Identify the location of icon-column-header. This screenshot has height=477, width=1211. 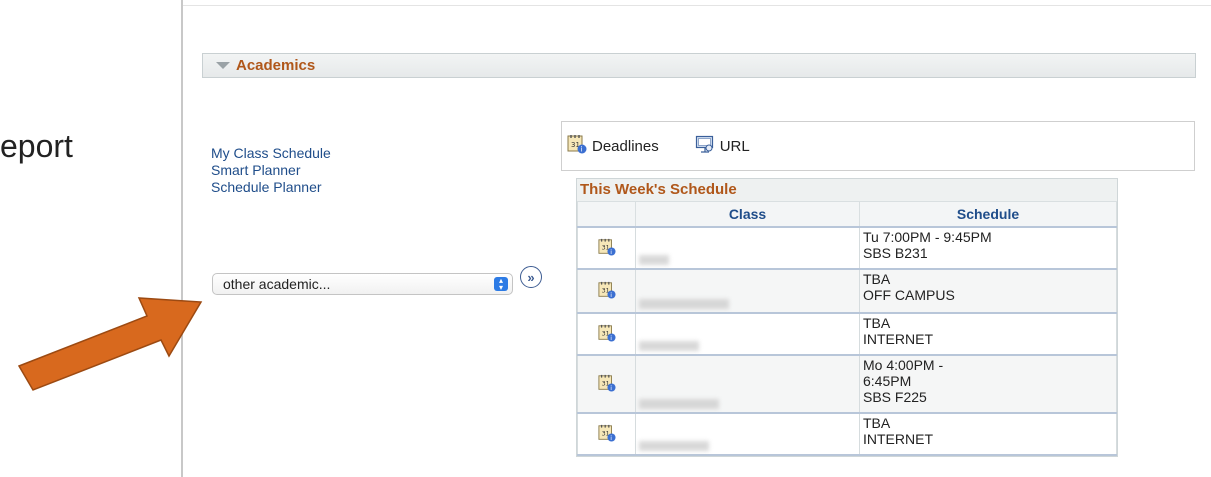
(606, 214).